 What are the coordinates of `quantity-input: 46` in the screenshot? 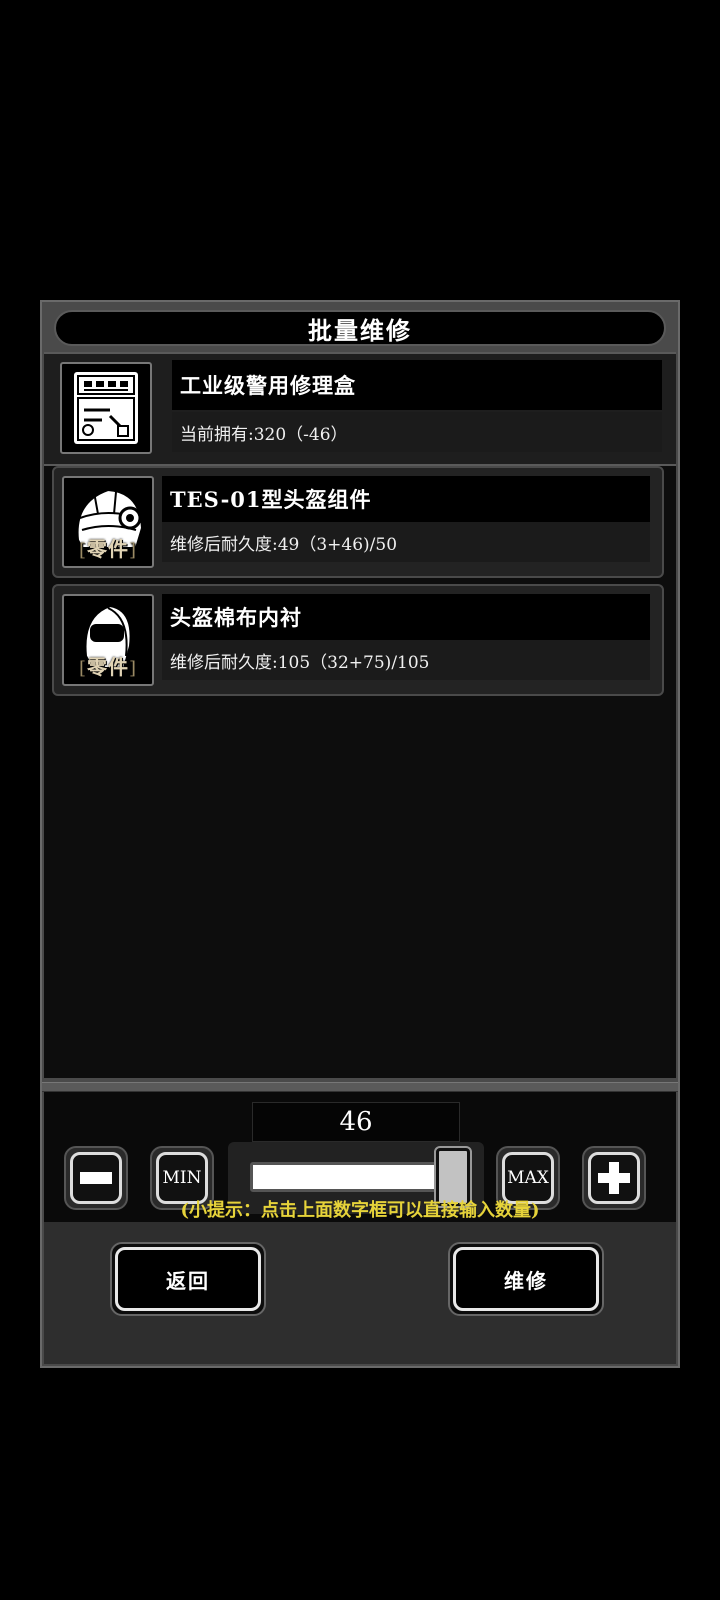 It's located at (356, 1122).